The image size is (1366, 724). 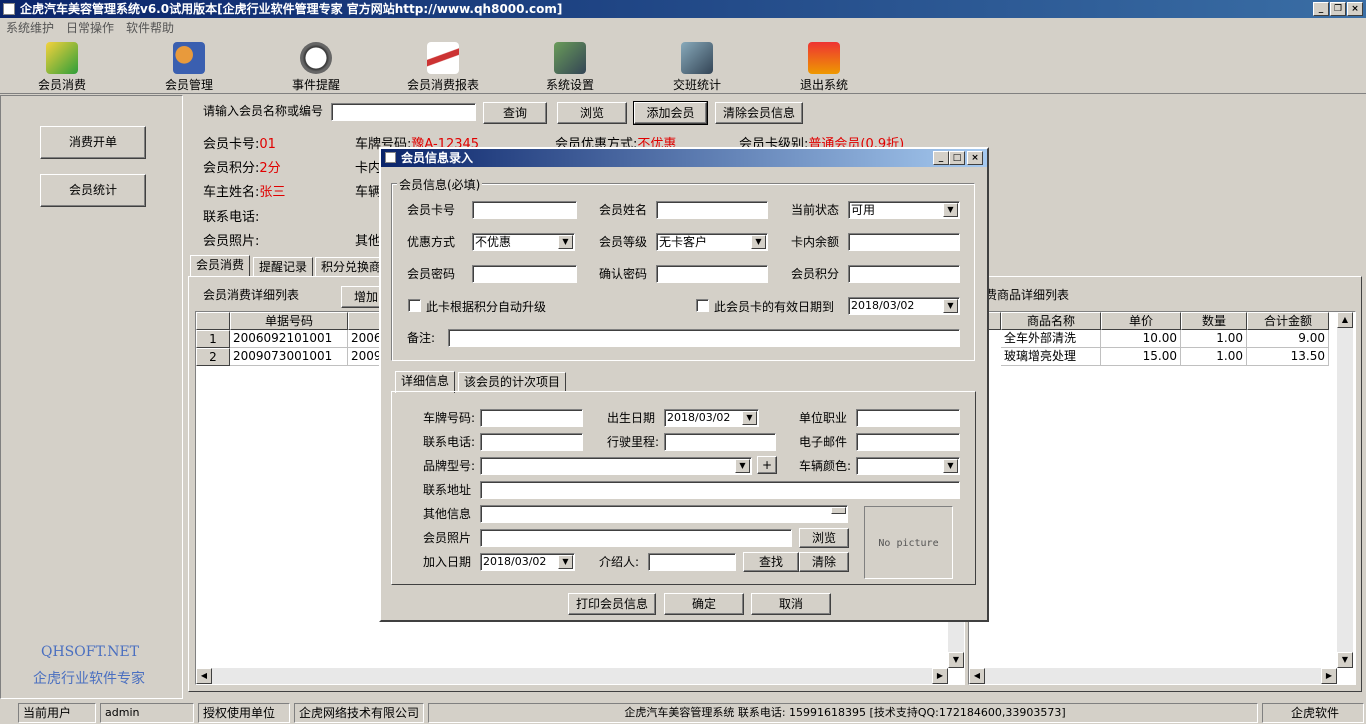 I want to click on confirm-button: 确定, so click(x=704, y=604).